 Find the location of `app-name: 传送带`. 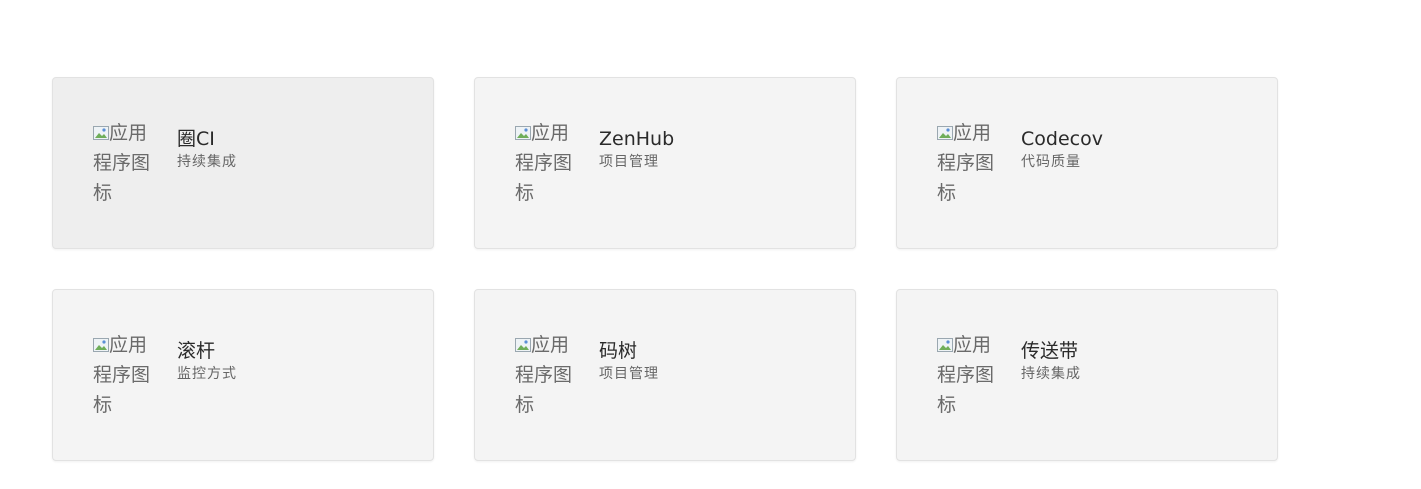

app-name: 传送带 is located at coordinates (1050, 351).